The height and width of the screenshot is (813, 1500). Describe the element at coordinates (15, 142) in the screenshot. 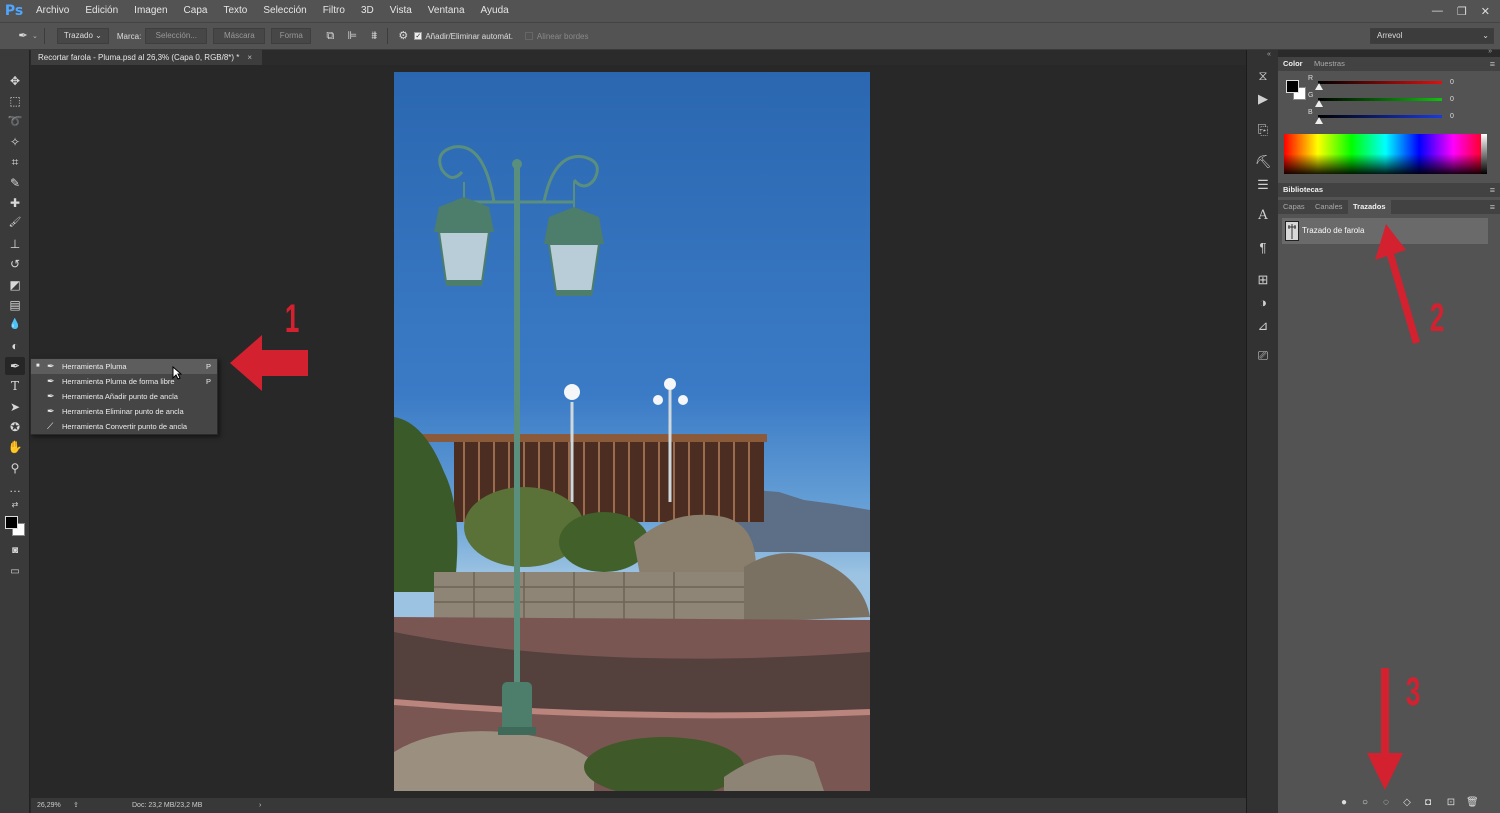

I see `quick-selection-tool-icon: ✧` at that location.